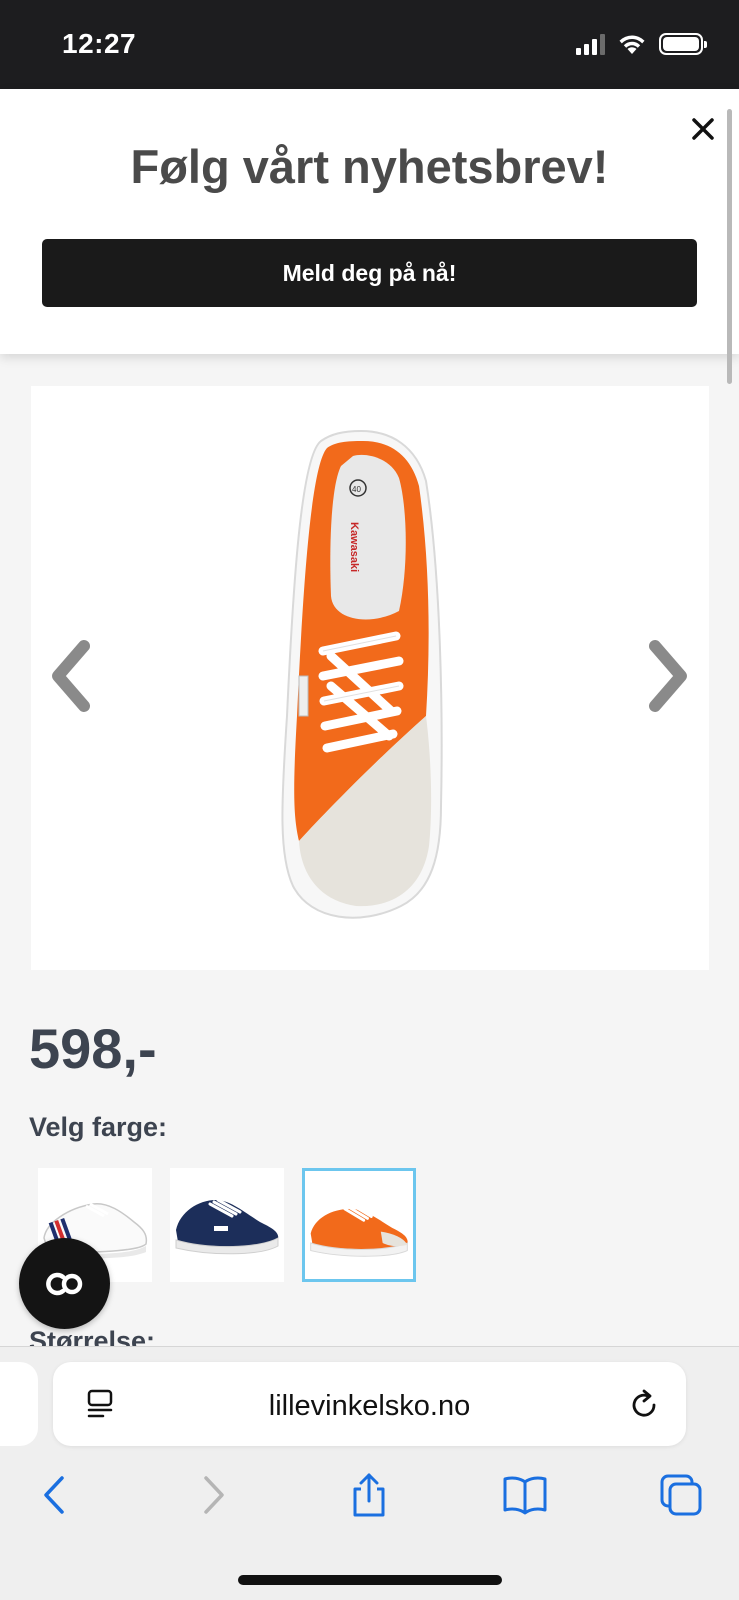 This screenshot has height=1600, width=739. I want to click on back-icon, so click(55, 1495).